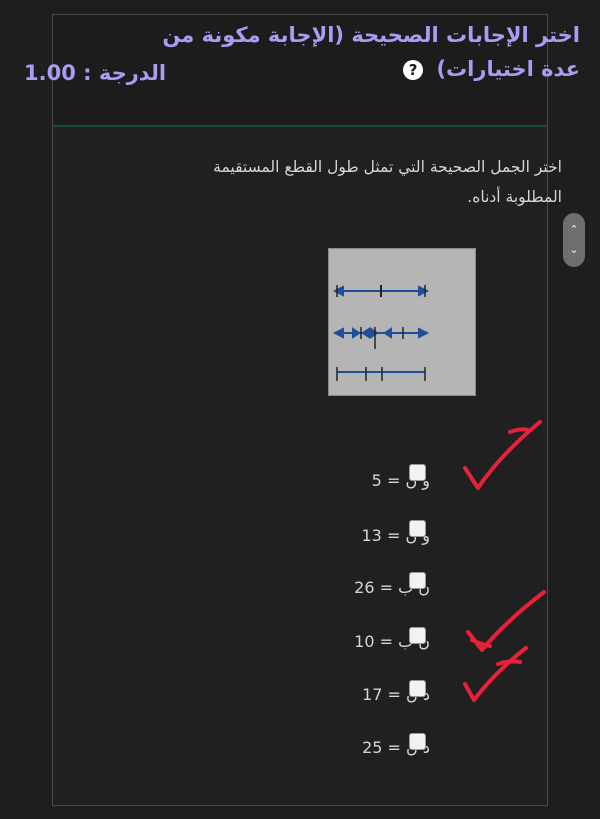 This screenshot has height=819, width=600. What do you see at coordinates (574, 230) in the screenshot?
I see `chevron-up-icon: ⌃` at bounding box center [574, 230].